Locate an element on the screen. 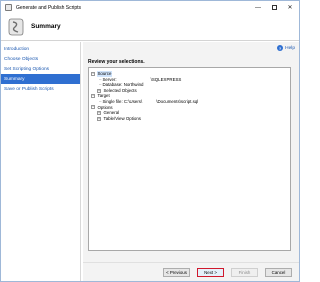 Image resolution: width=320 pixels, height=282 pixels. maximize-icon is located at coordinates (274, 7).